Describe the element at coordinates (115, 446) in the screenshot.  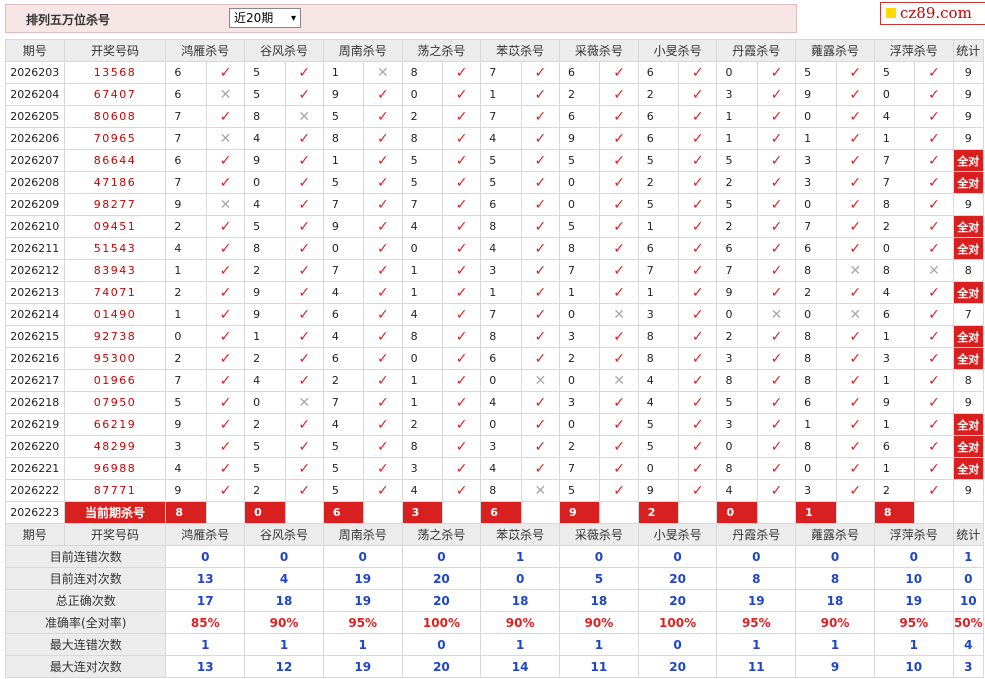
I see `draw-number-cell: 48299` at that location.